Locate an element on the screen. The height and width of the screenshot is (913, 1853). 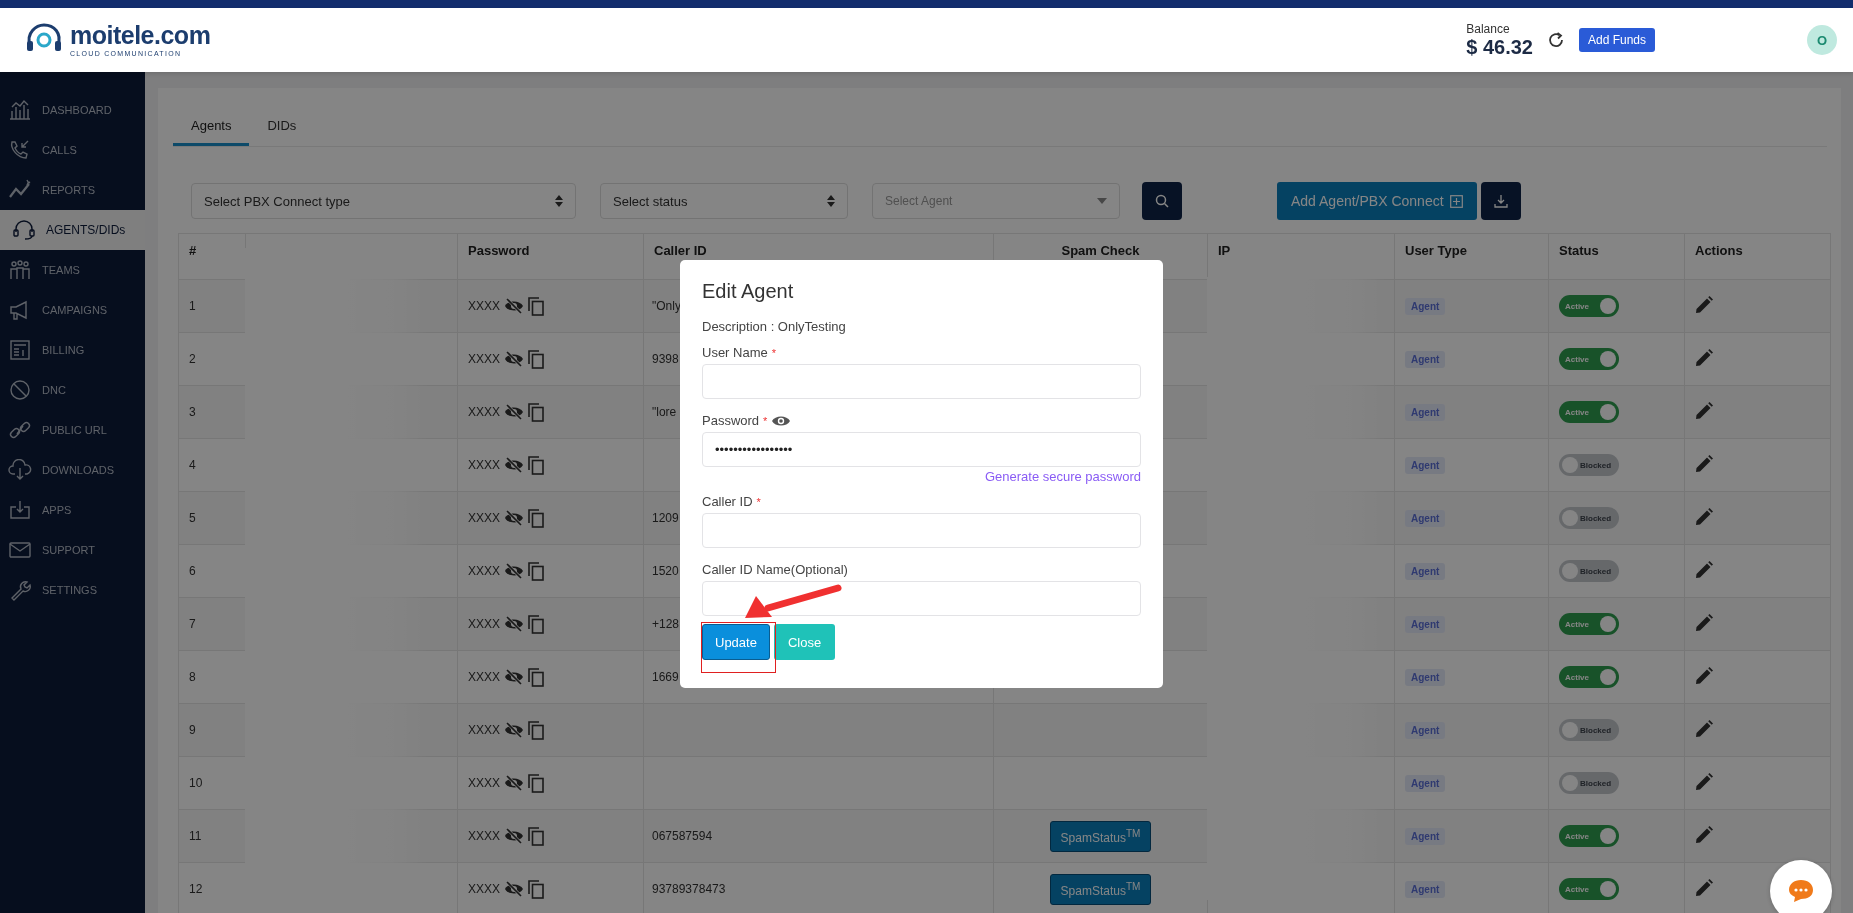
close-button: Close is located at coordinates (804, 642).